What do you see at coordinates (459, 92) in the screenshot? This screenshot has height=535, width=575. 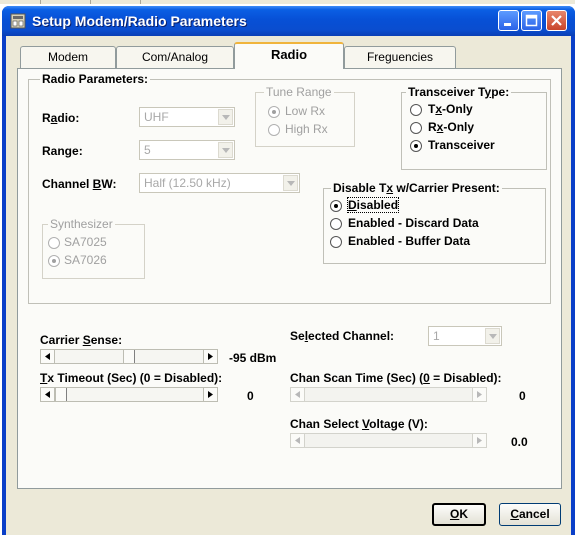 I see `transceiver-type-legend: Transceiver Type:` at bounding box center [459, 92].